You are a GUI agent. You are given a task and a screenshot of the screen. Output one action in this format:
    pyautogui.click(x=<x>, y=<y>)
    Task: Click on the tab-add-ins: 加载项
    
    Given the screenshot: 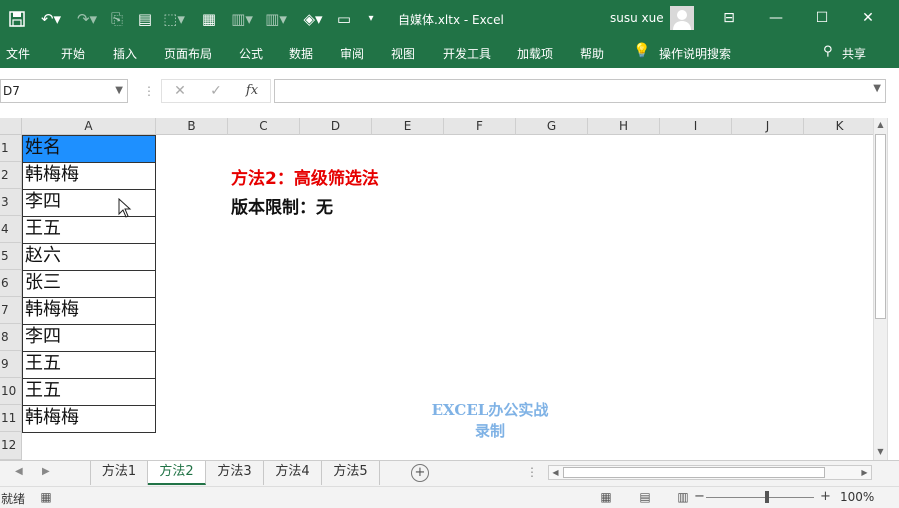 What is the action you would take?
    pyautogui.click(x=535, y=53)
    